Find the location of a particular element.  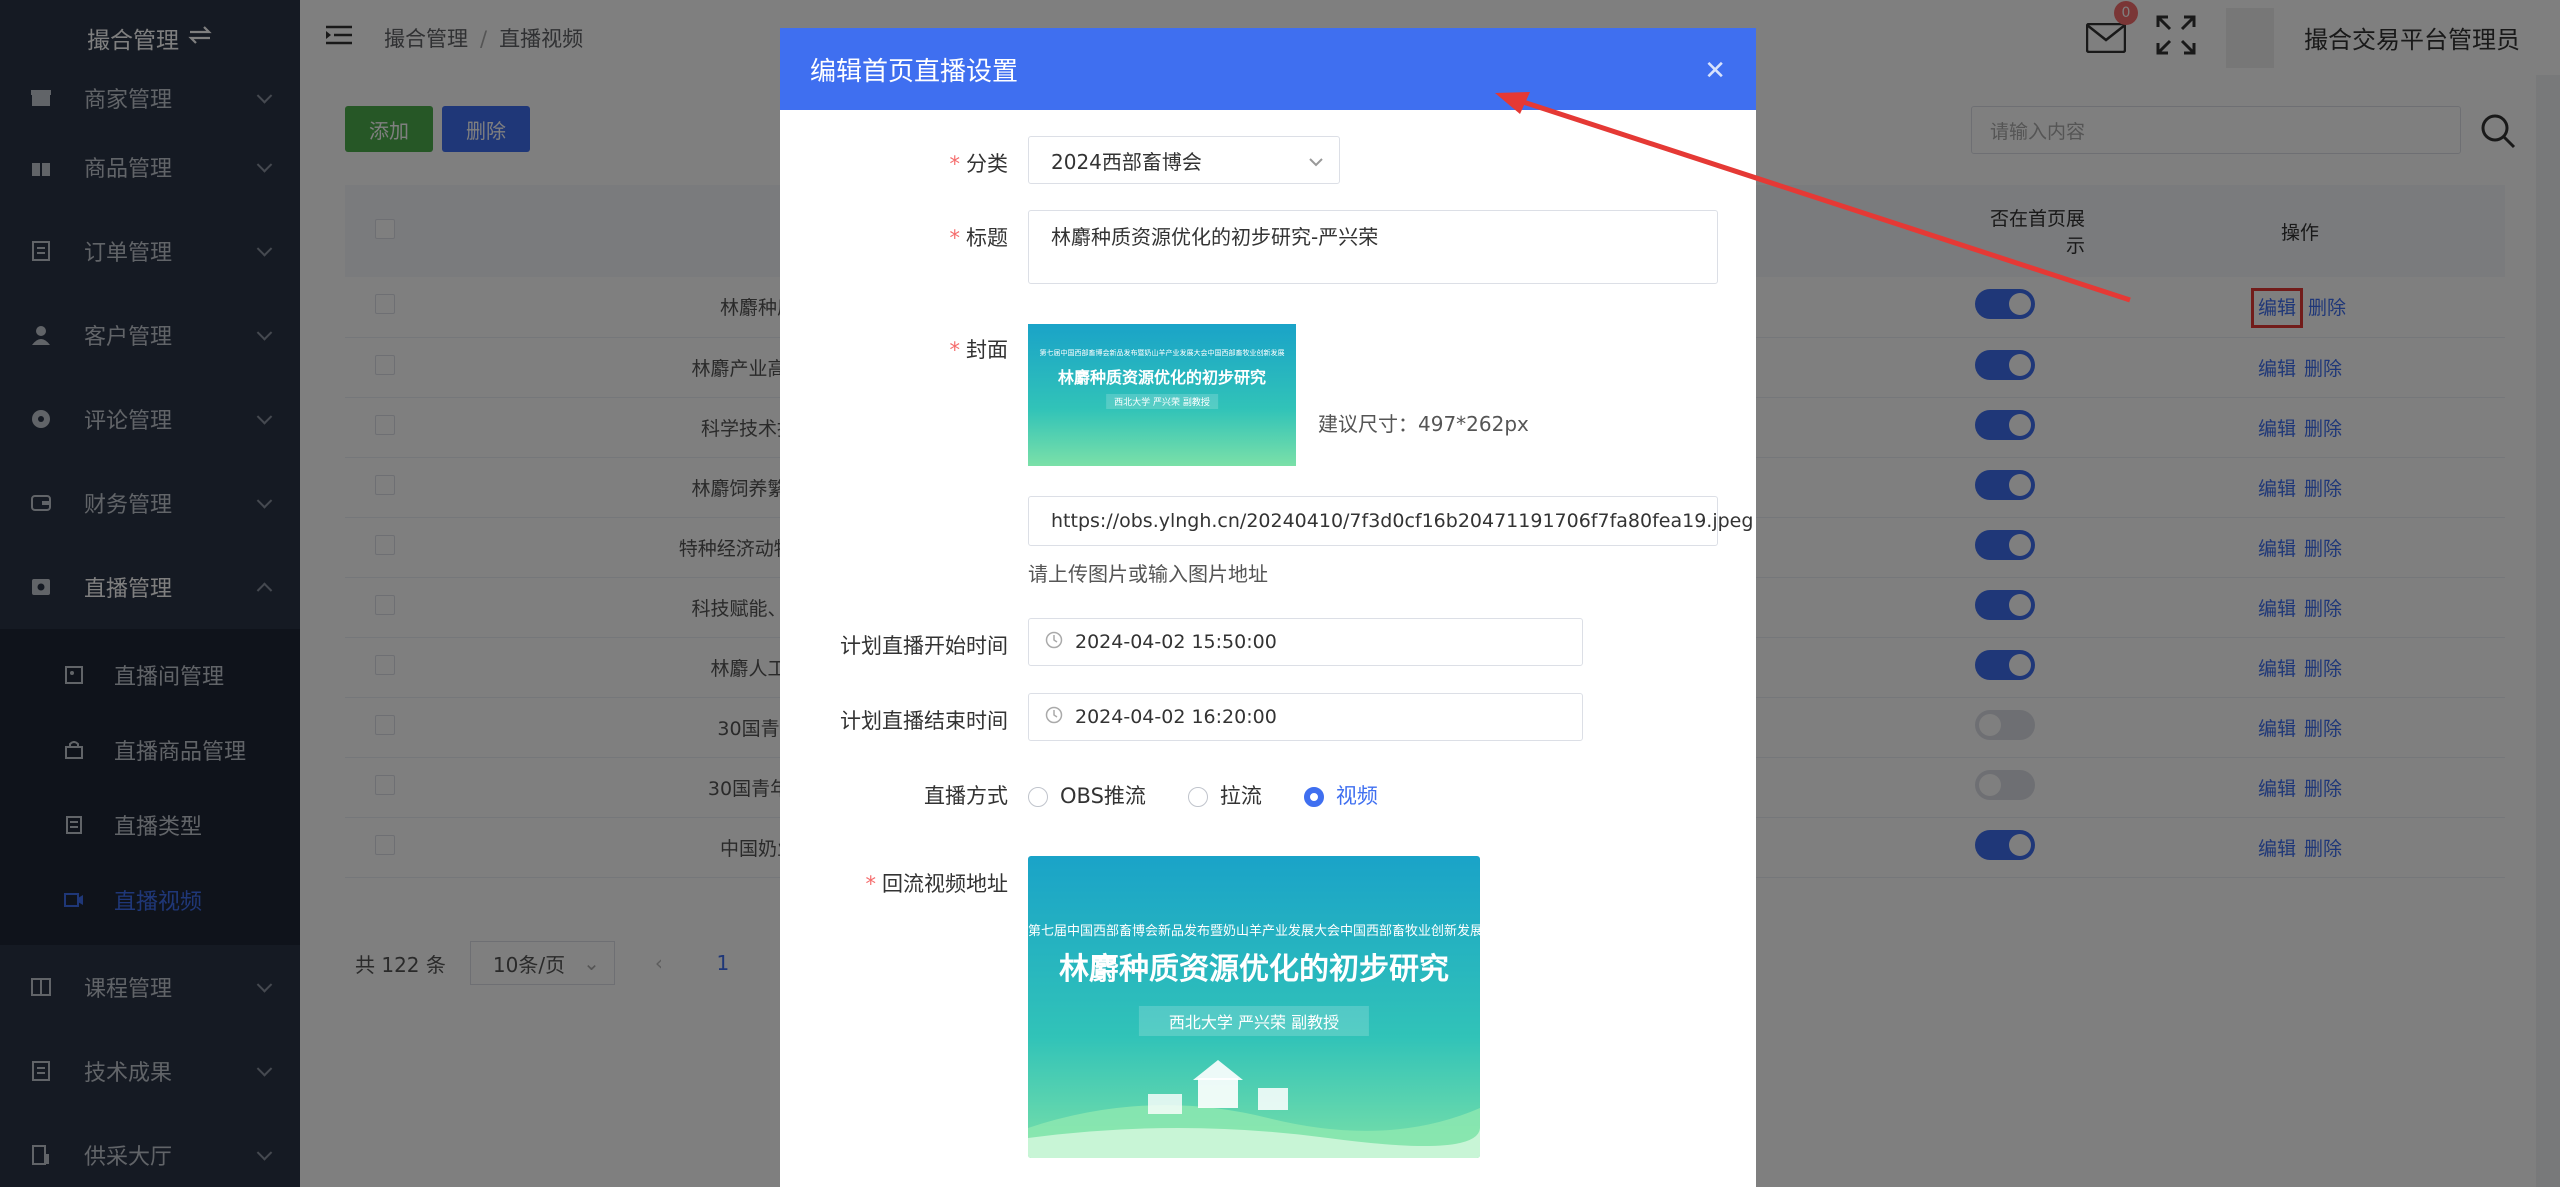

annotation-arrow is located at coordinates (1813, 197).